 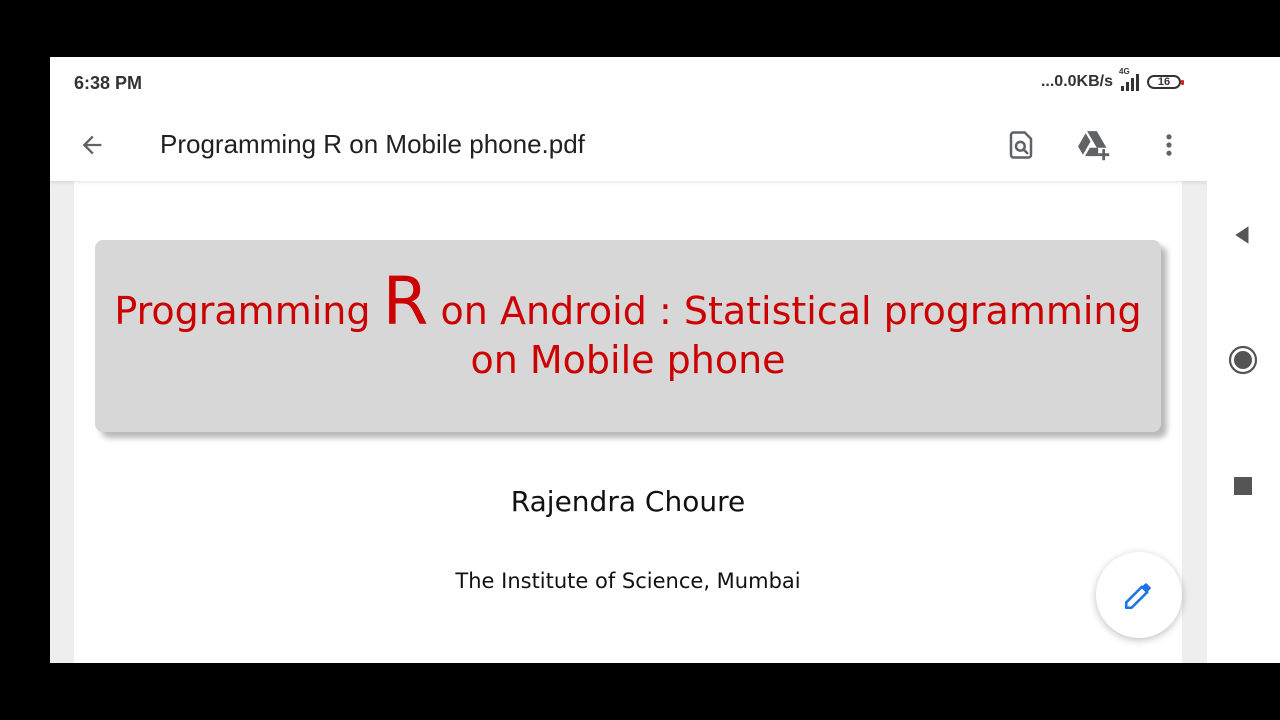 I want to click on title-part-1: Programming, so click(x=242, y=311).